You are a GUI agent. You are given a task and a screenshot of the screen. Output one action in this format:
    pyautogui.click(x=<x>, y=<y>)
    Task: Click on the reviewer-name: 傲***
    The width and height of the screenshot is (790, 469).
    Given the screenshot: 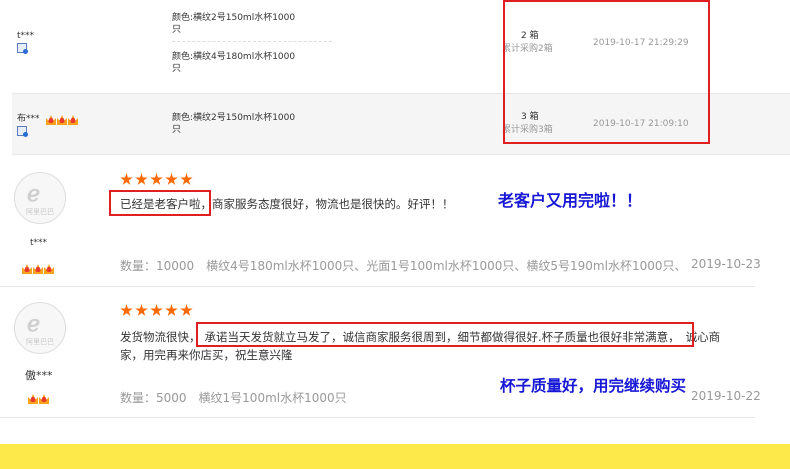 What is the action you would take?
    pyautogui.click(x=39, y=375)
    